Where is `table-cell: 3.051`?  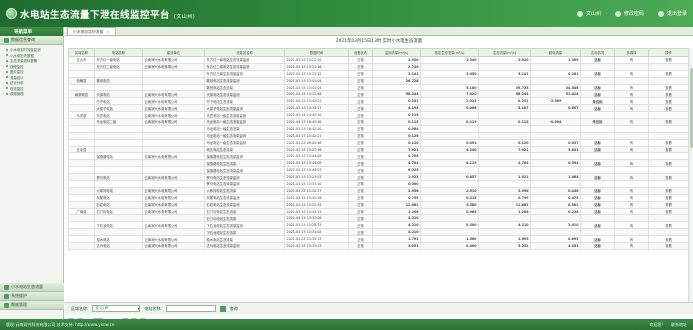 table-cell: 3.051 is located at coordinates (396, 246).